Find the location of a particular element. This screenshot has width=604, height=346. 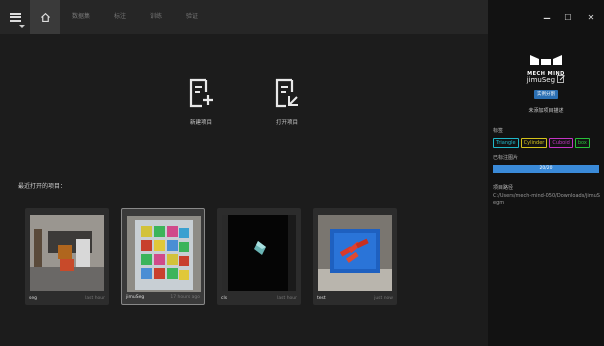

recent-project-card: cls last hour is located at coordinates (259, 256).